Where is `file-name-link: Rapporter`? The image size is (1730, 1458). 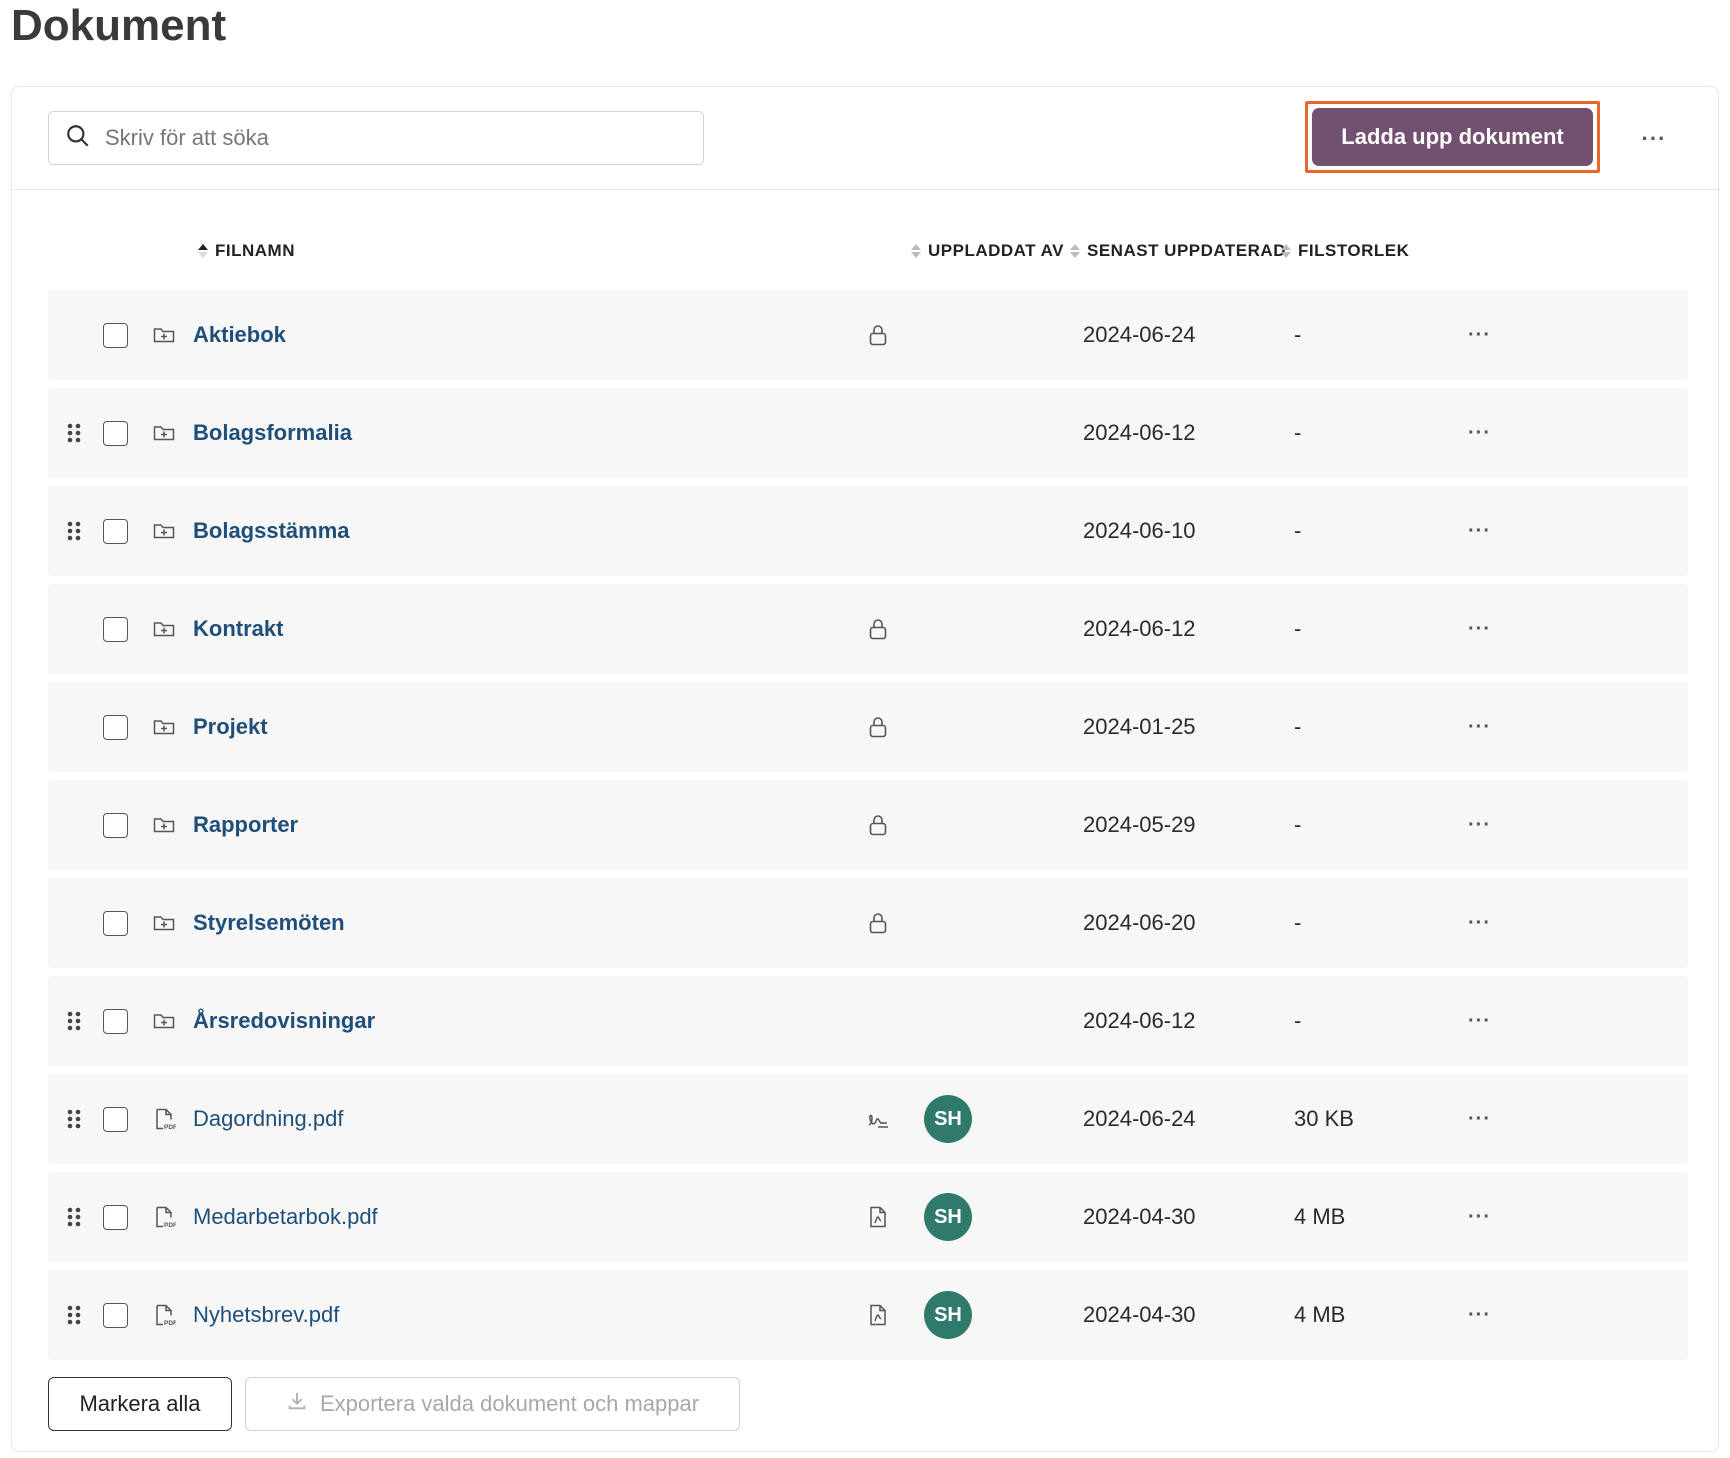
file-name-link: Rapporter is located at coordinates (245, 825).